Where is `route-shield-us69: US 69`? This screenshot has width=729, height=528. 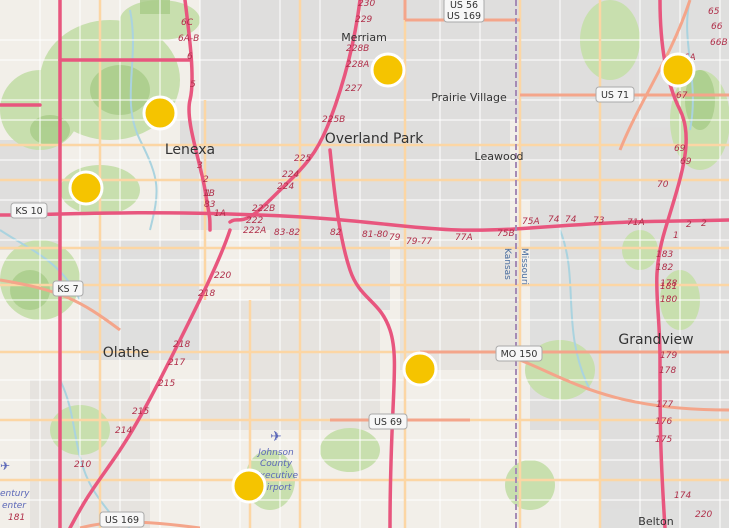 route-shield-us69: US 69 is located at coordinates (388, 421).